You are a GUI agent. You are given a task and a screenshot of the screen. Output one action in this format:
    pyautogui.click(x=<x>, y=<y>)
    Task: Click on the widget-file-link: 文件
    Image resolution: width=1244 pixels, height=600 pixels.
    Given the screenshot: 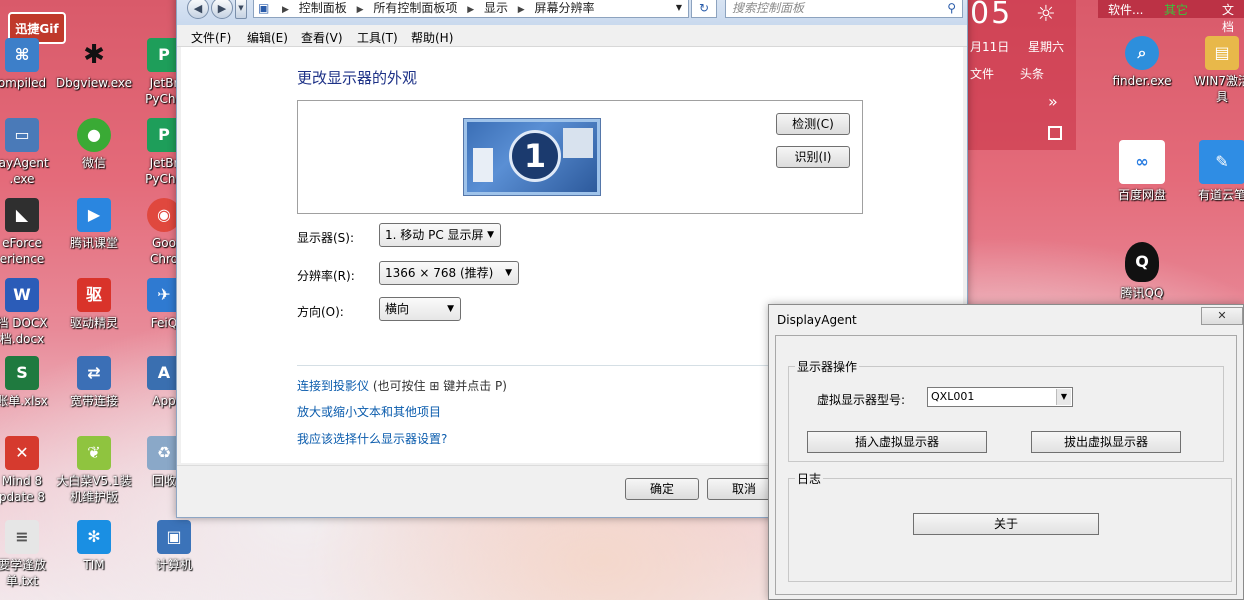 What is the action you would take?
    pyautogui.click(x=982, y=73)
    